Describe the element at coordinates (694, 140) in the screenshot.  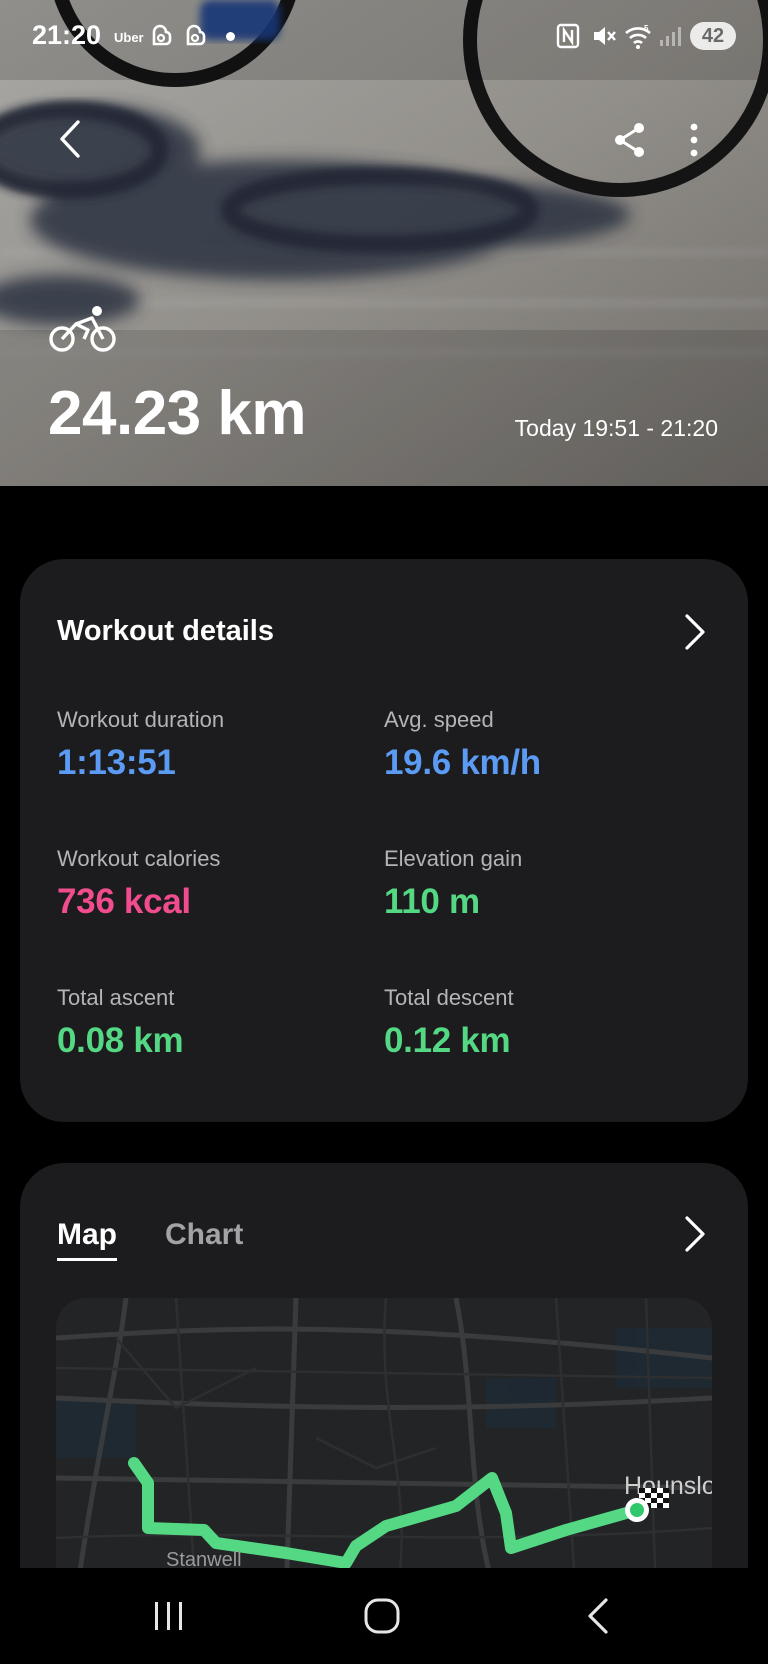
I see `more-options-button` at that location.